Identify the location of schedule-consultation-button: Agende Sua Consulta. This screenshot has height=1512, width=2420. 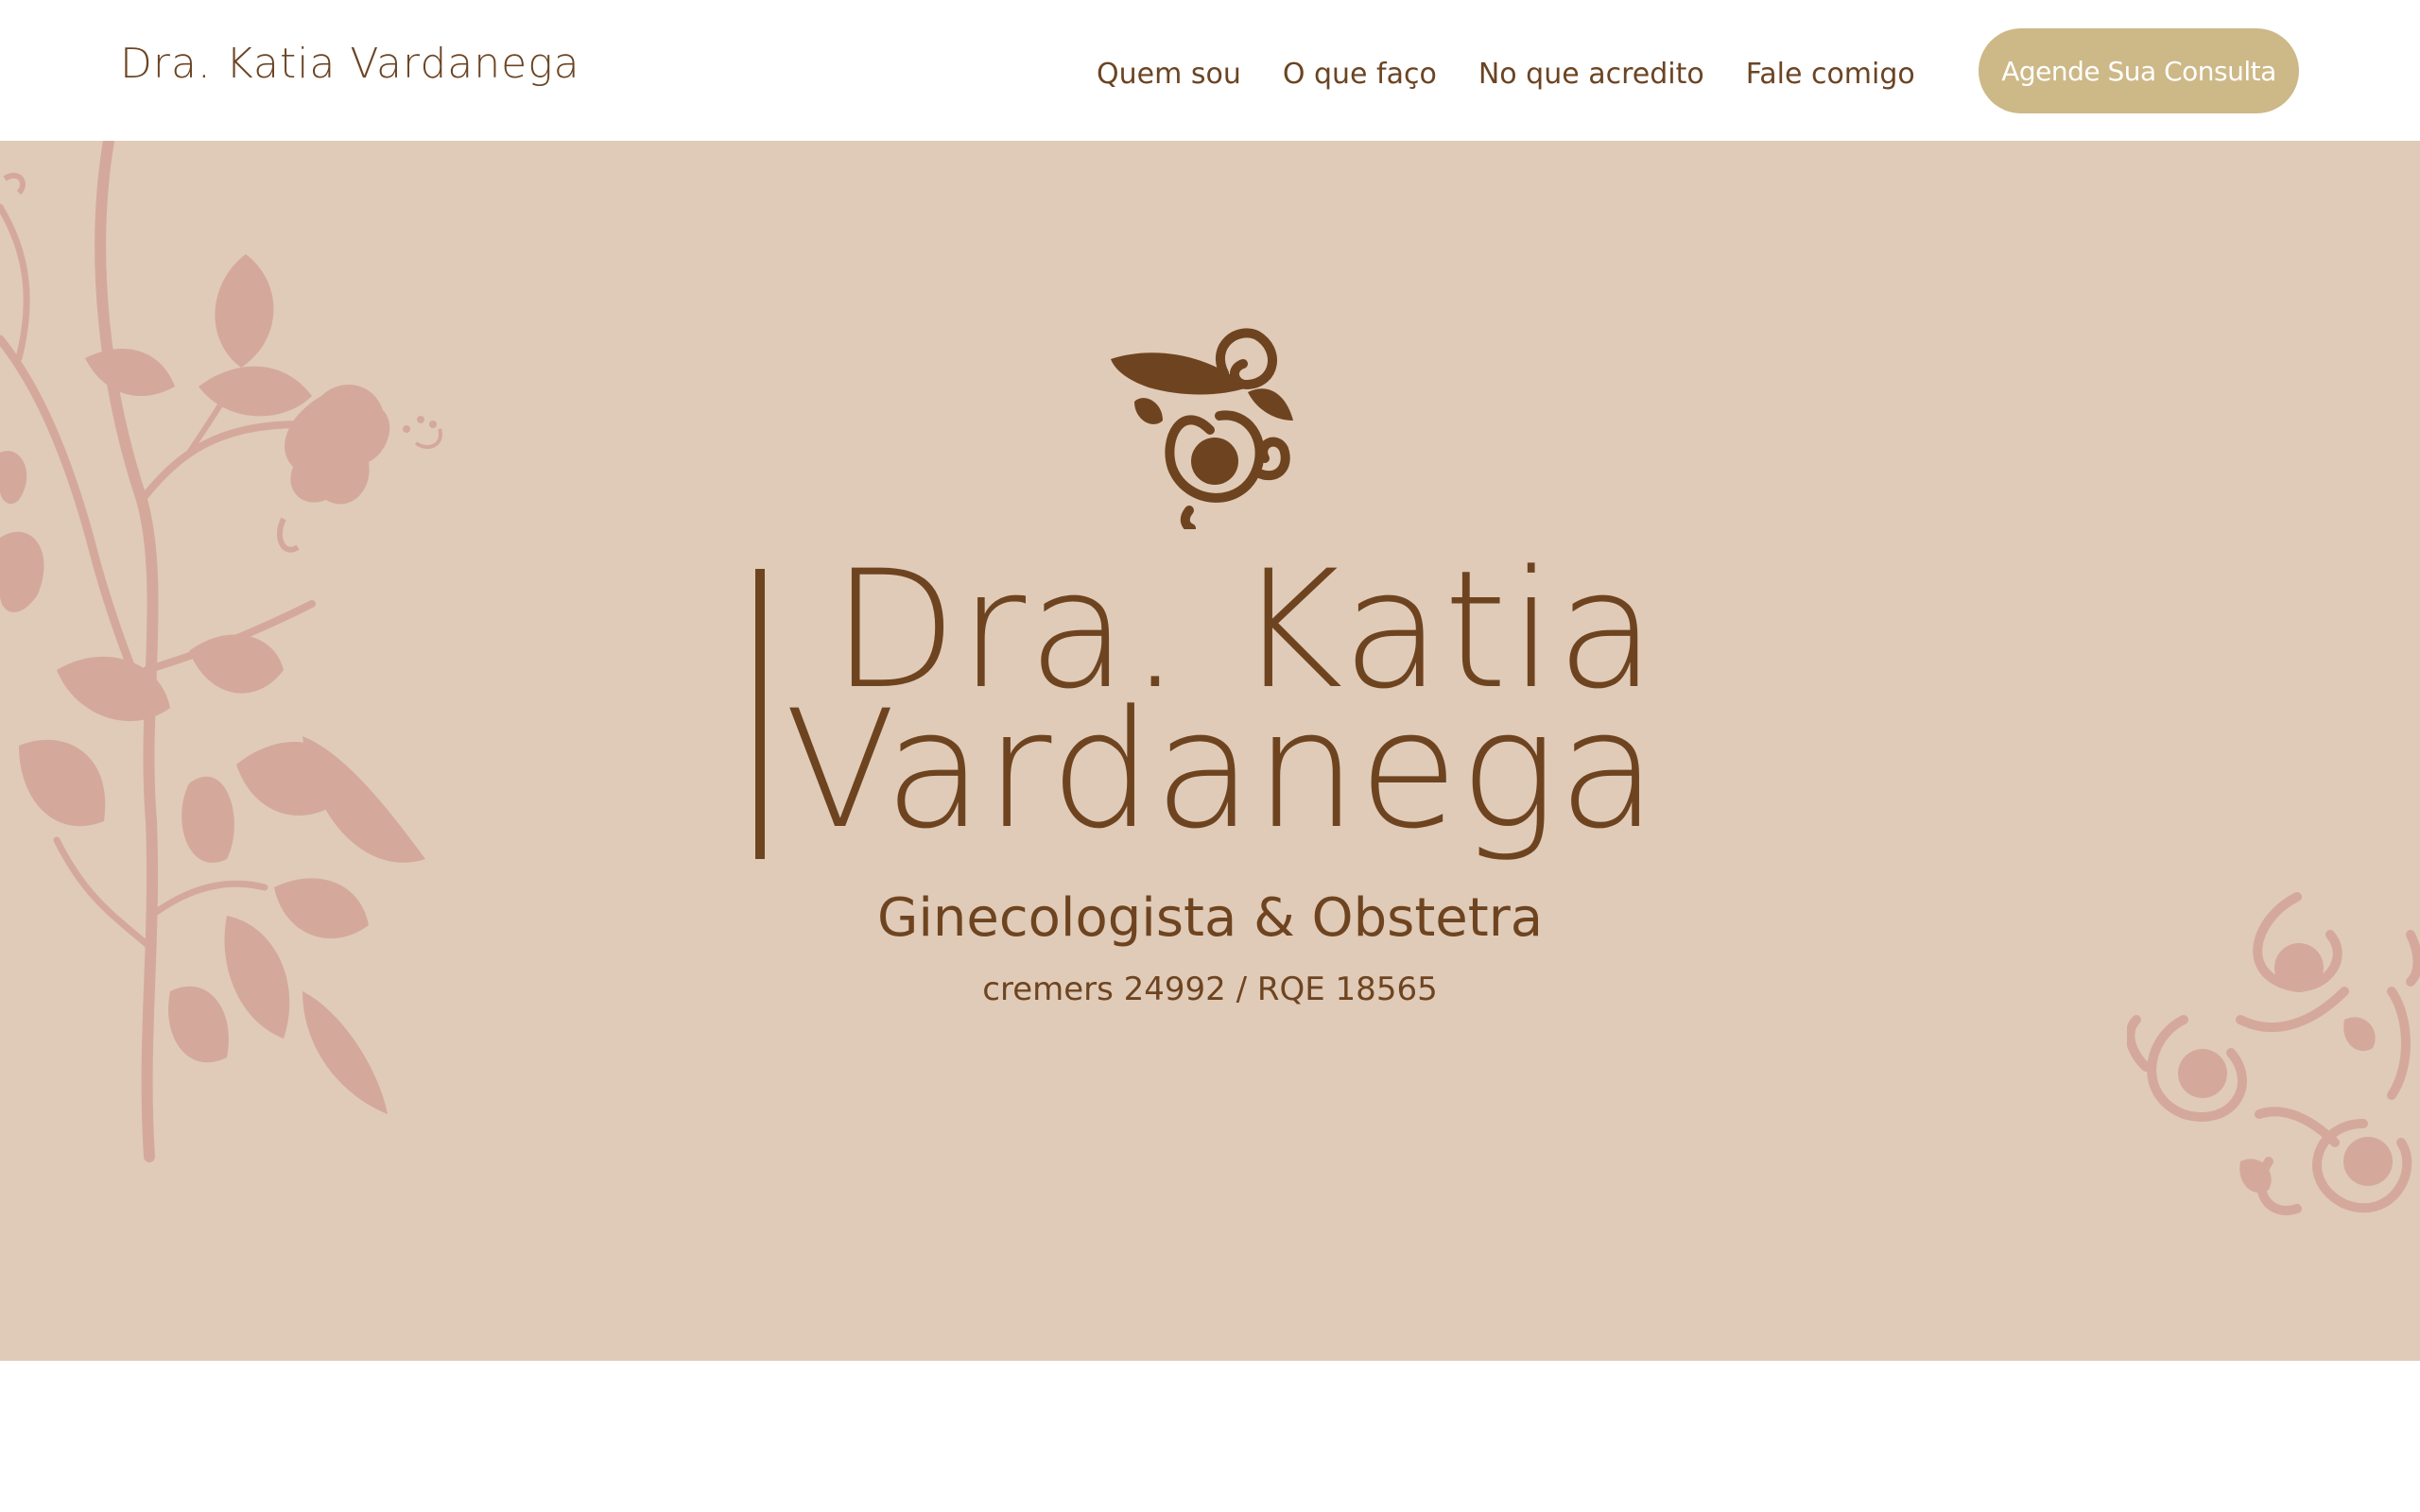
(2139, 70).